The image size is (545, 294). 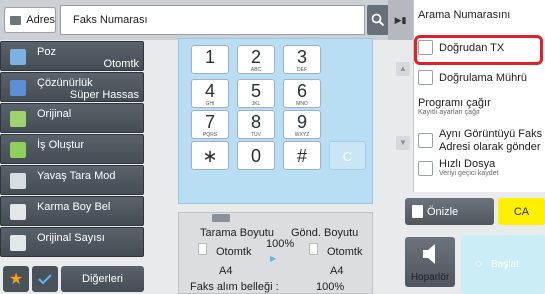 I want to click on program-recall-label: Programı çağır, so click(x=454, y=103).